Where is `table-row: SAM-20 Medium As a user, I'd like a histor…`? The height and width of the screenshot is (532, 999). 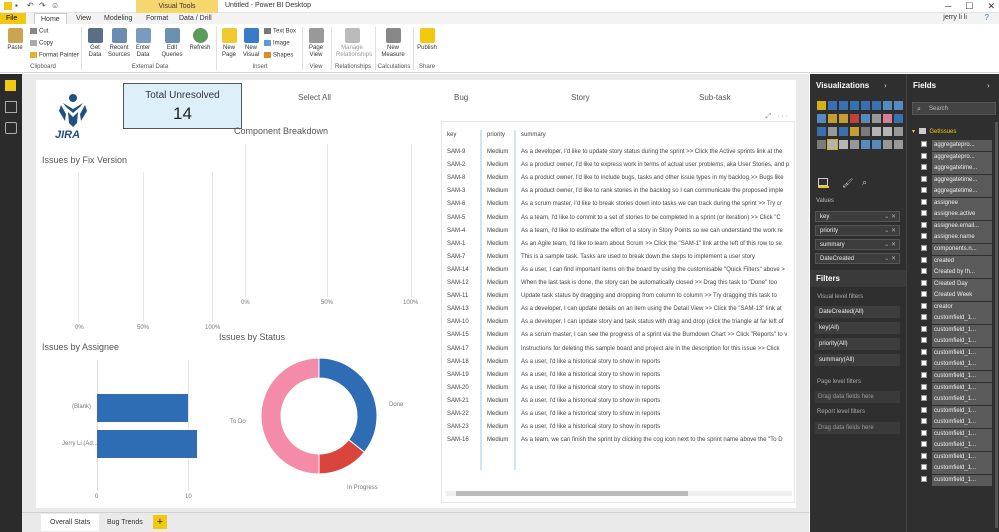 table-row: SAM-20 Medium As a user, I'd like a histor… is located at coordinates (618, 388).